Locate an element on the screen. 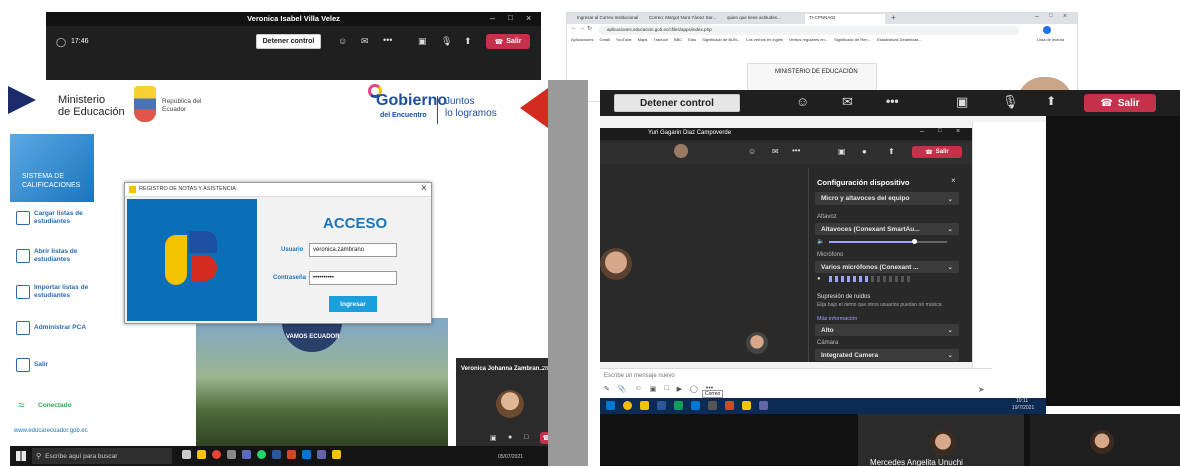  bookmark-item: Traducir is located at coordinates (660, 39).